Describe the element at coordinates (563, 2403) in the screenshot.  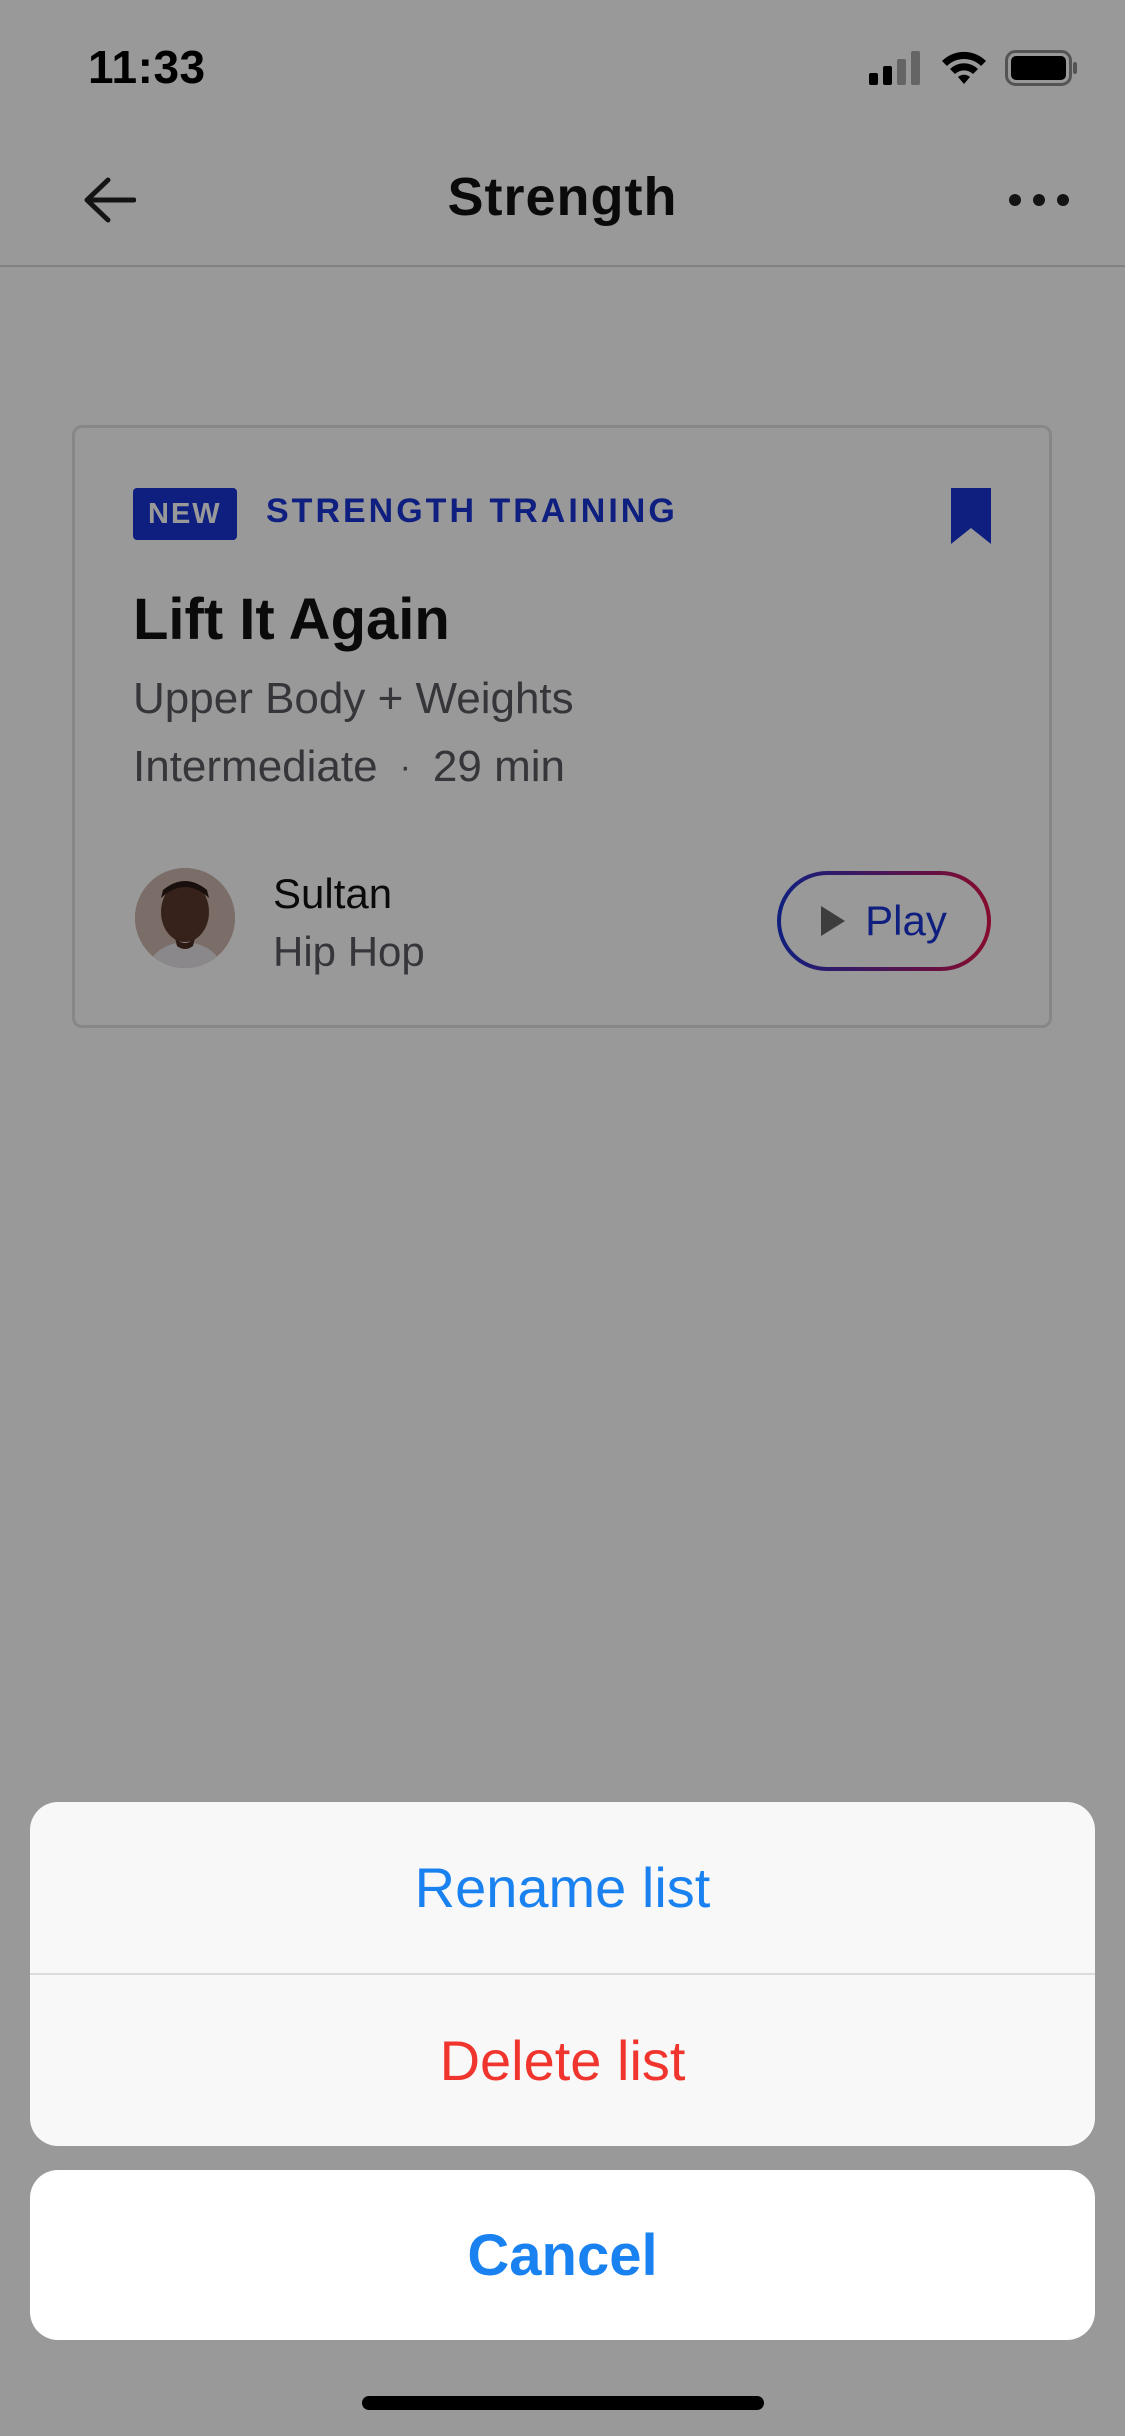
I see `home-indicator` at that location.